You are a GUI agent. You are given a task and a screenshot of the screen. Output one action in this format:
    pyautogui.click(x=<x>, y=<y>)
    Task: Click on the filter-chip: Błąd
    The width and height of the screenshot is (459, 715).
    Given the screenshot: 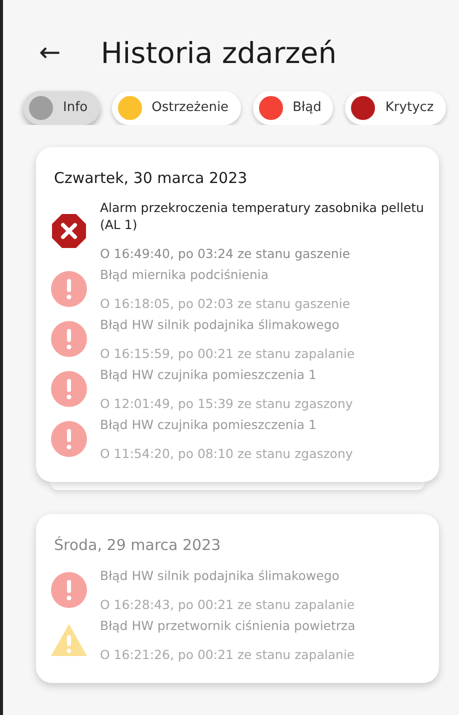 What is the action you would take?
    pyautogui.click(x=293, y=107)
    